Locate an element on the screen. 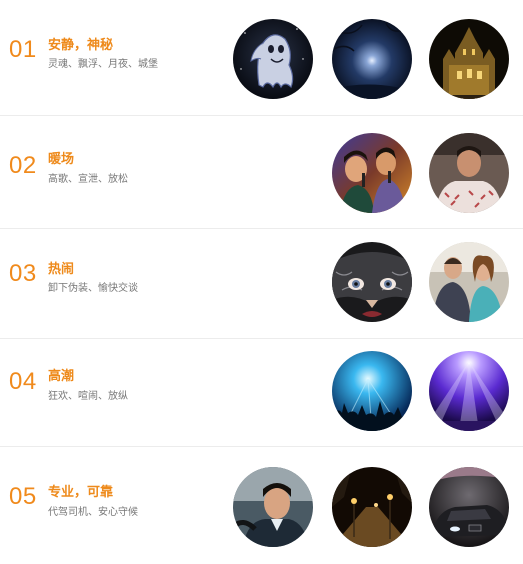 The image size is (523, 564). stage-lights-image is located at coordinates (469, 391).